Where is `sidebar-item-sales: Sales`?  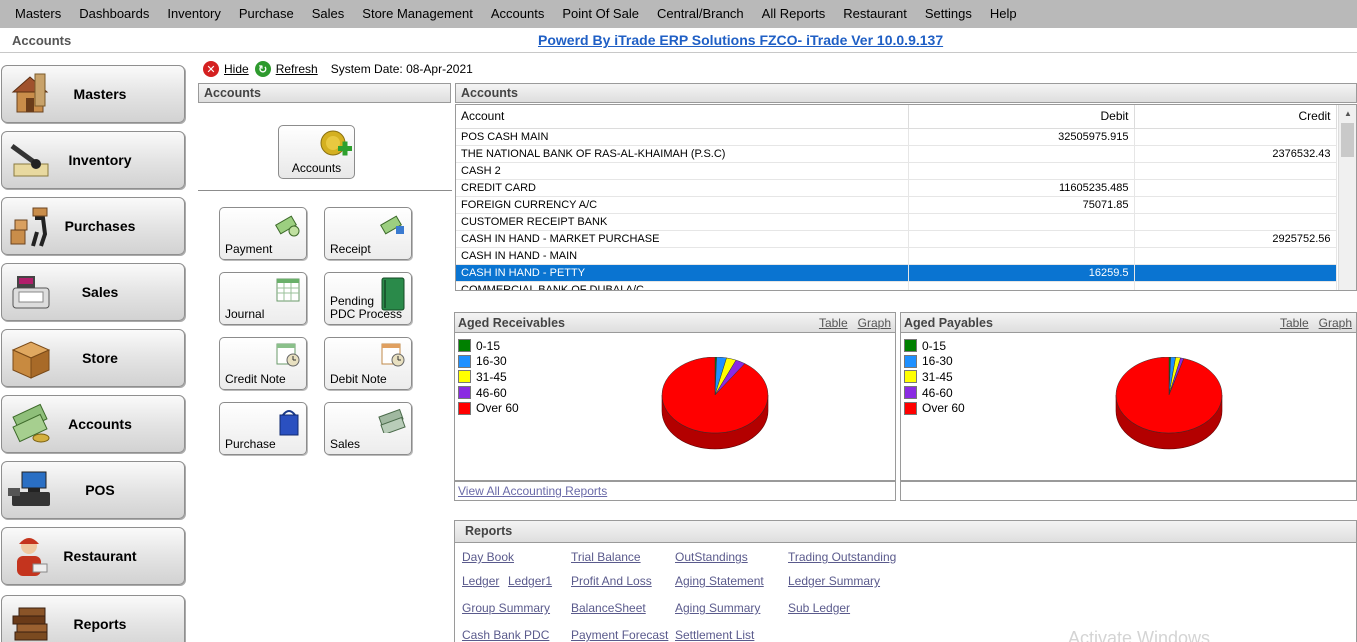 sidebar-item-sales: Sales is located at coordinates (93, 292).